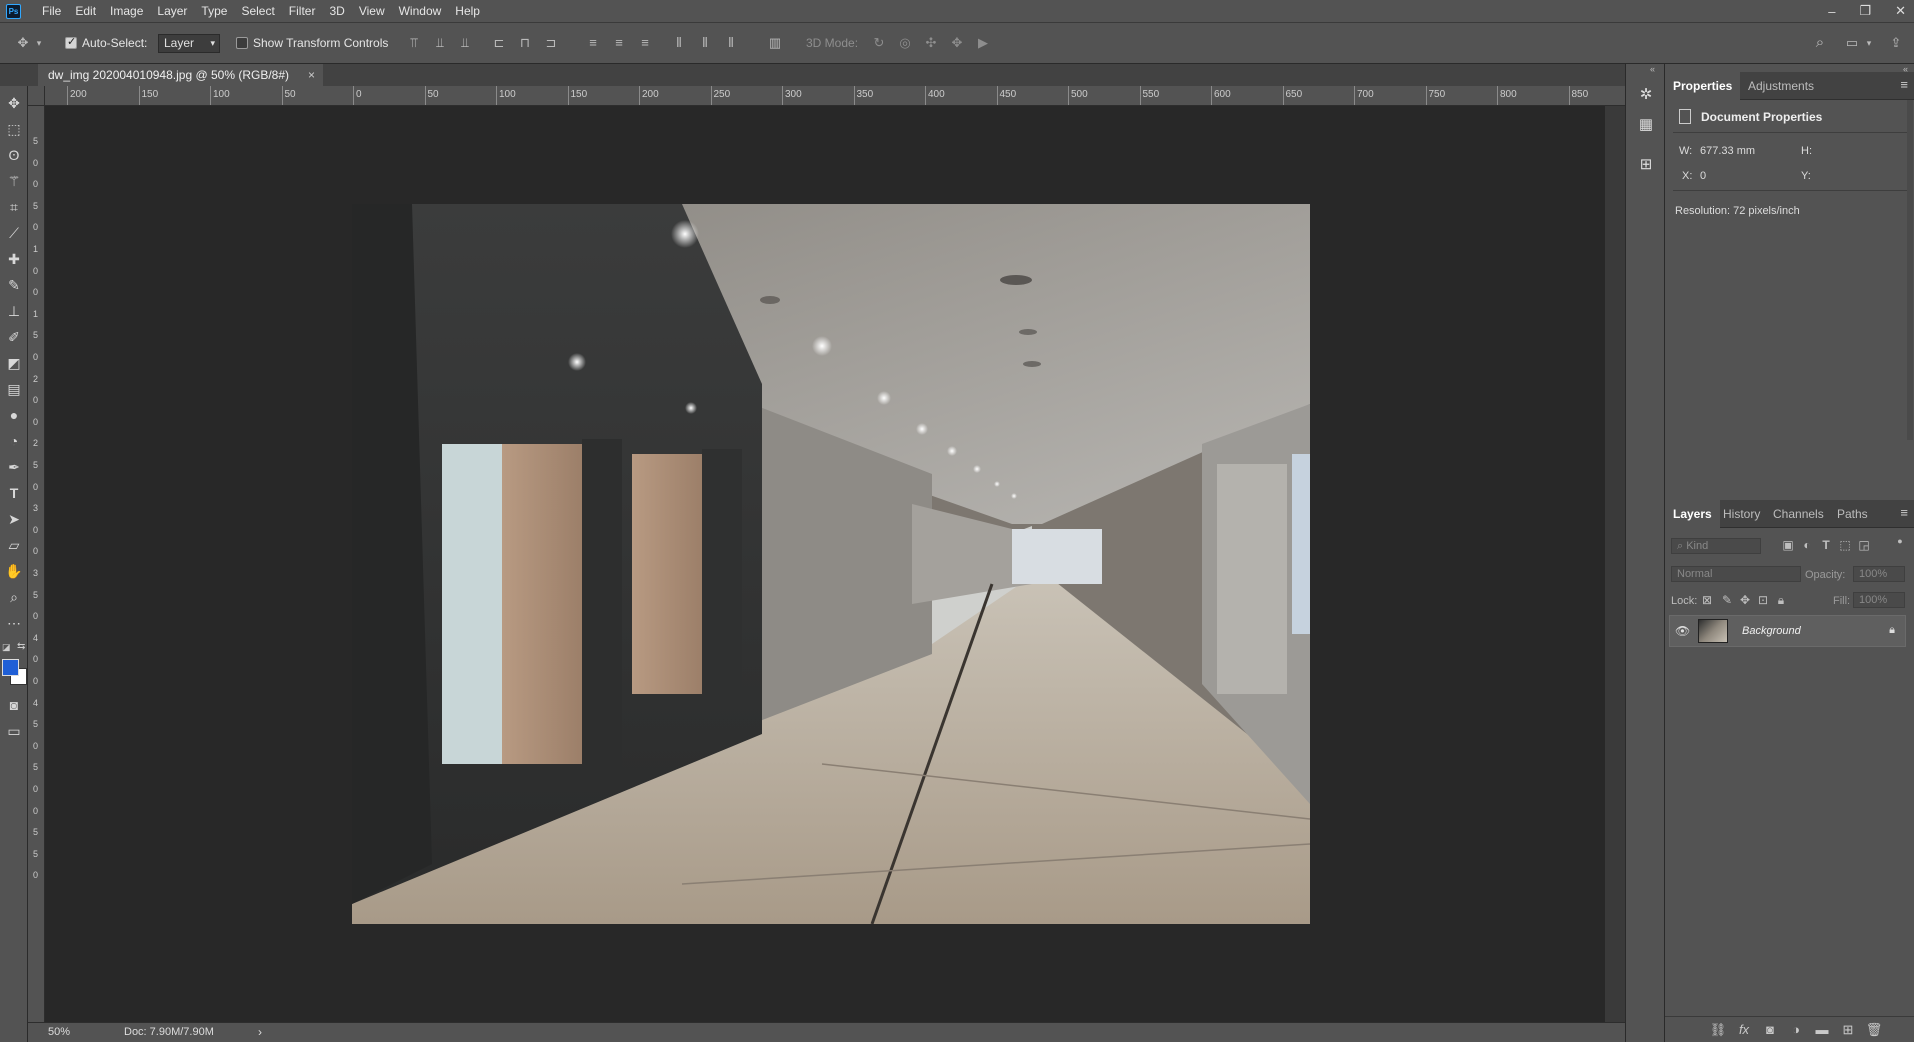  Describe the element at coordinates (983, 43) in the screenshot. I see `3d-camera-icon: ▶` at that location.